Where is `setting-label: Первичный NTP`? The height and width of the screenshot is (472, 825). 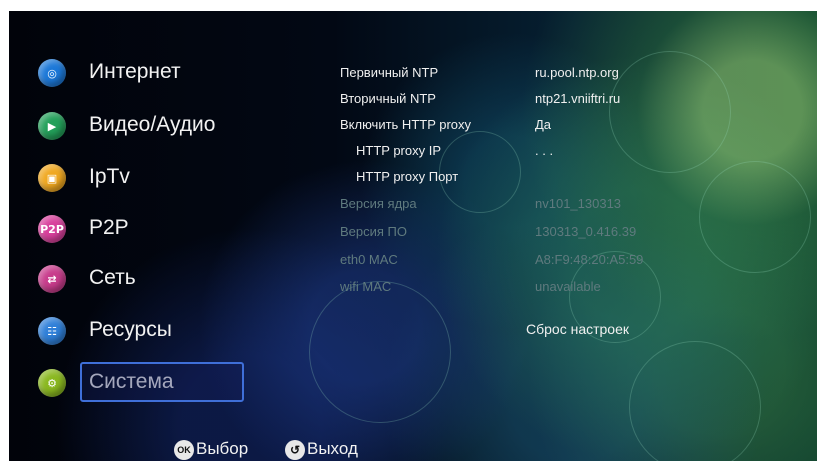 setting-label: Первичный NTP is located at coordinates (389, 72).